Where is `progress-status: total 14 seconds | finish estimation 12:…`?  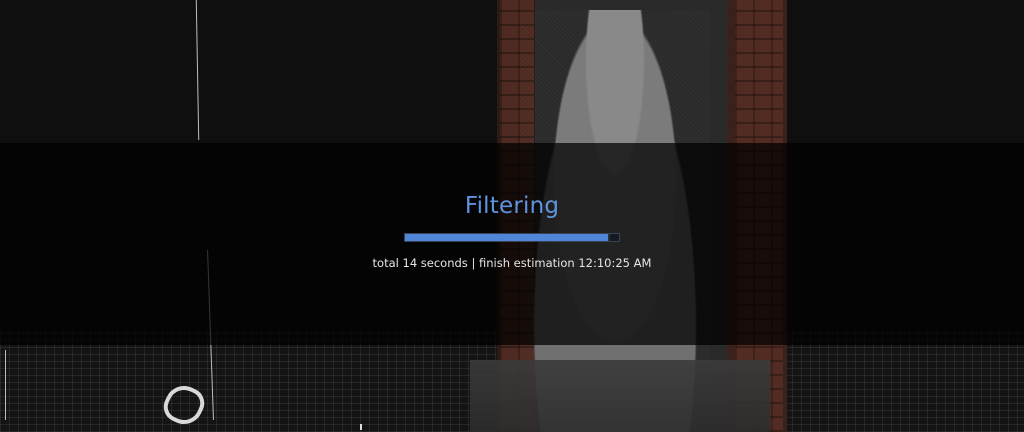
progress-status: total 14 seconds | finish estimation 12:… is located at coordinates (512, 263).